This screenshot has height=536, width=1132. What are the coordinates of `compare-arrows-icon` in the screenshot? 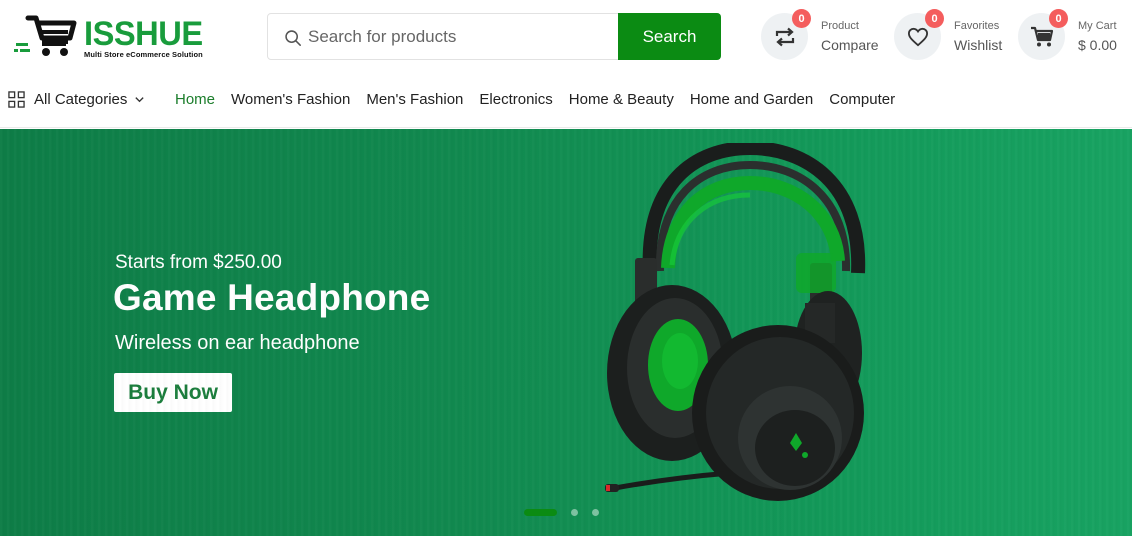 It's located at (784, 36).